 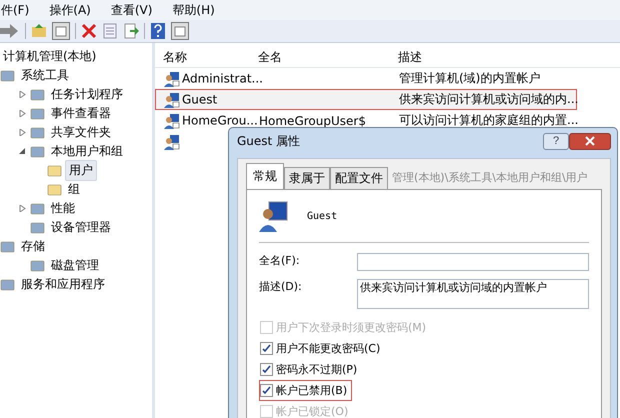 I want to click on table-cell: 管理计算机(域)的内置帐户, so click(x=469, y=78).